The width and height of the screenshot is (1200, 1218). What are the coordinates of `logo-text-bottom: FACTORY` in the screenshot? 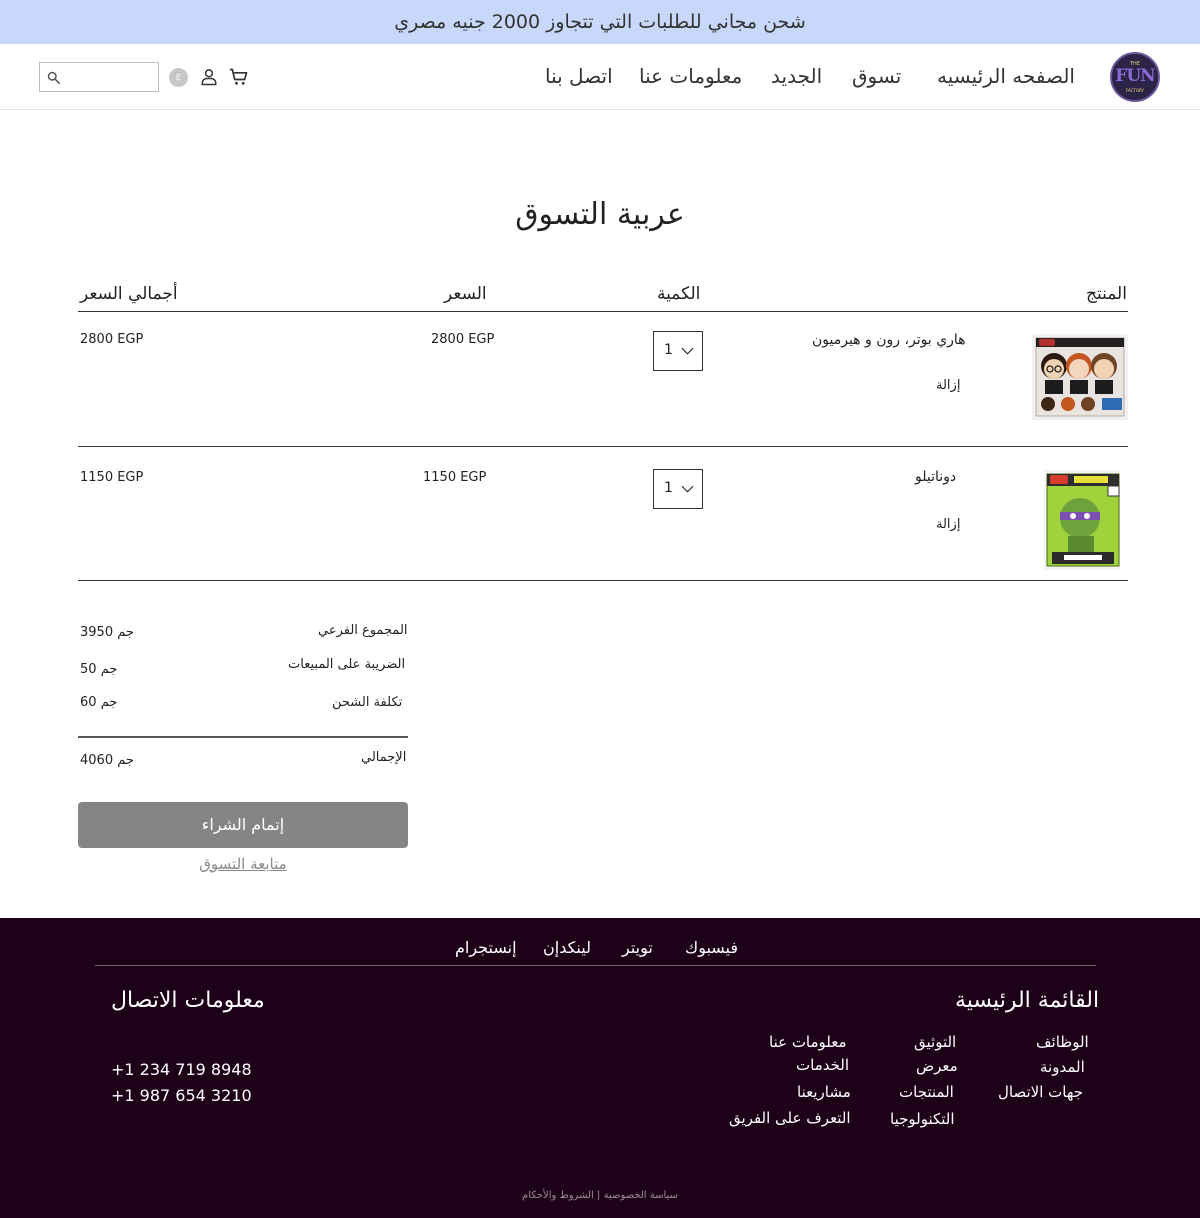 It's located at (1135, 90).